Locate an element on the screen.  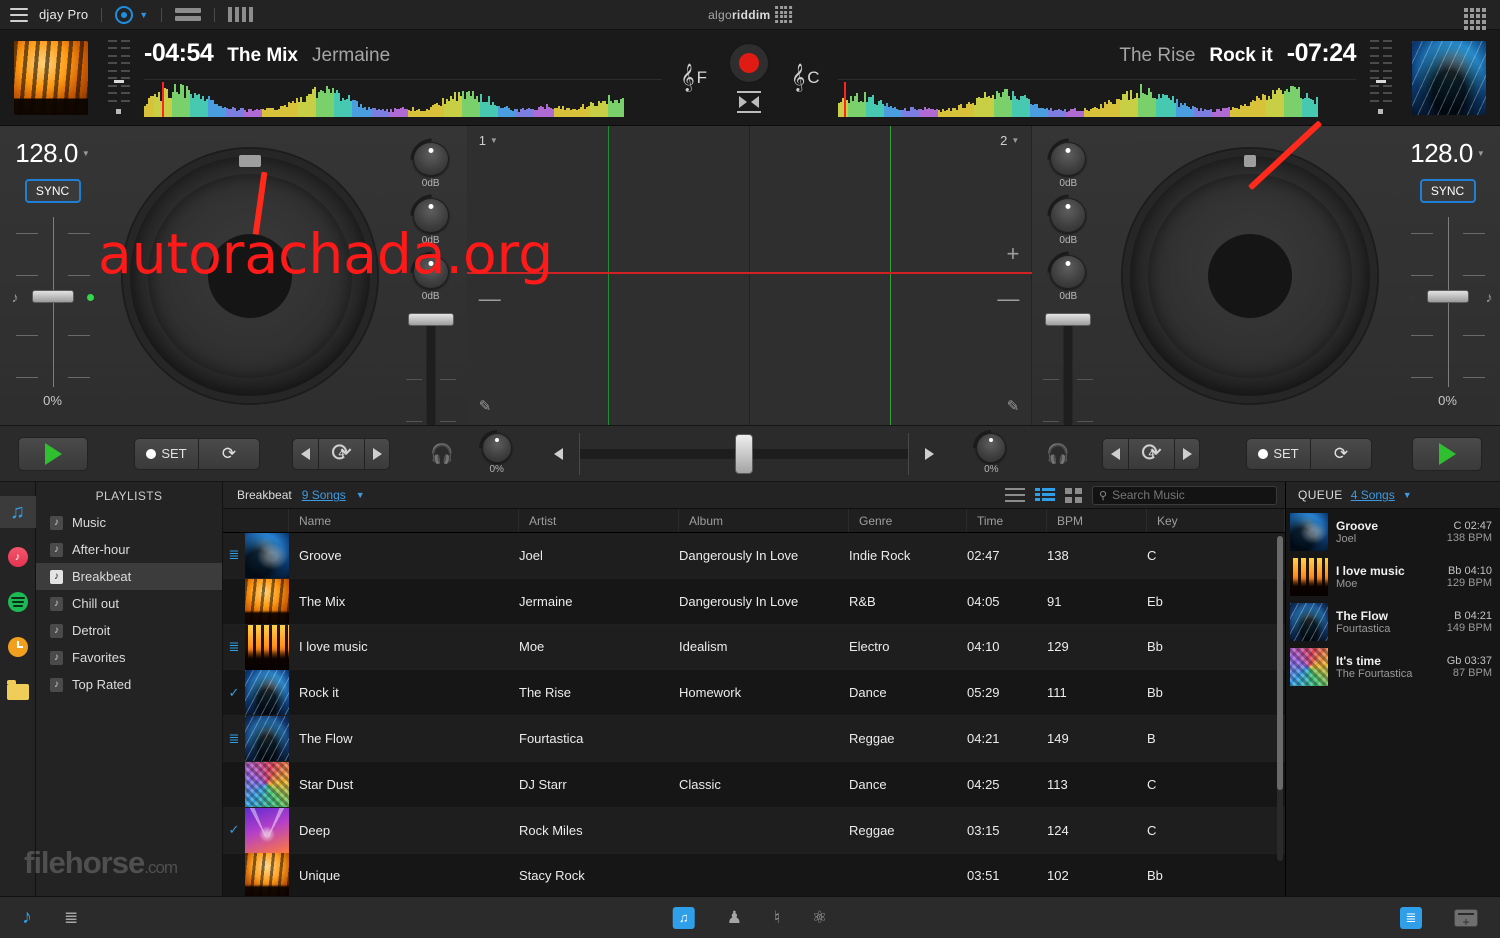
deck2-beat-size-button: 4 is located at coordinates (1151, 453).